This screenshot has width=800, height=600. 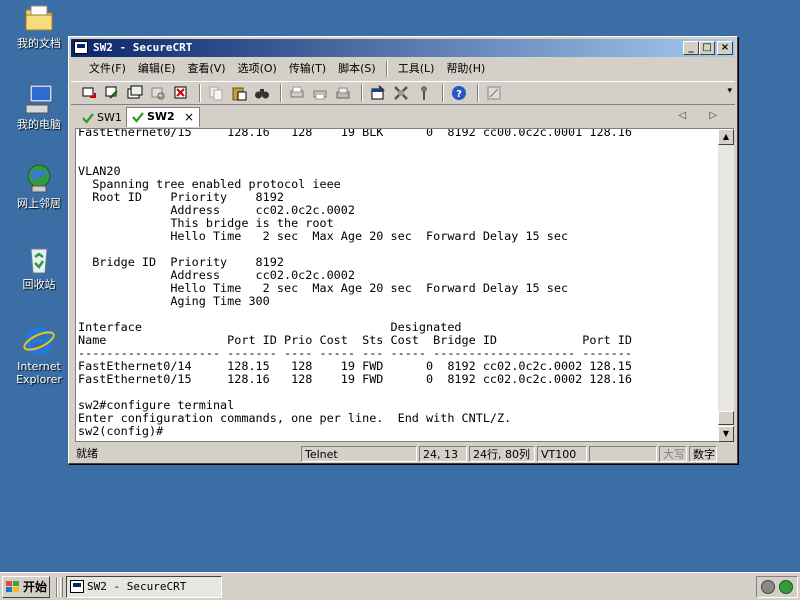 I want to click on print-button, so click(x=297, y=93).